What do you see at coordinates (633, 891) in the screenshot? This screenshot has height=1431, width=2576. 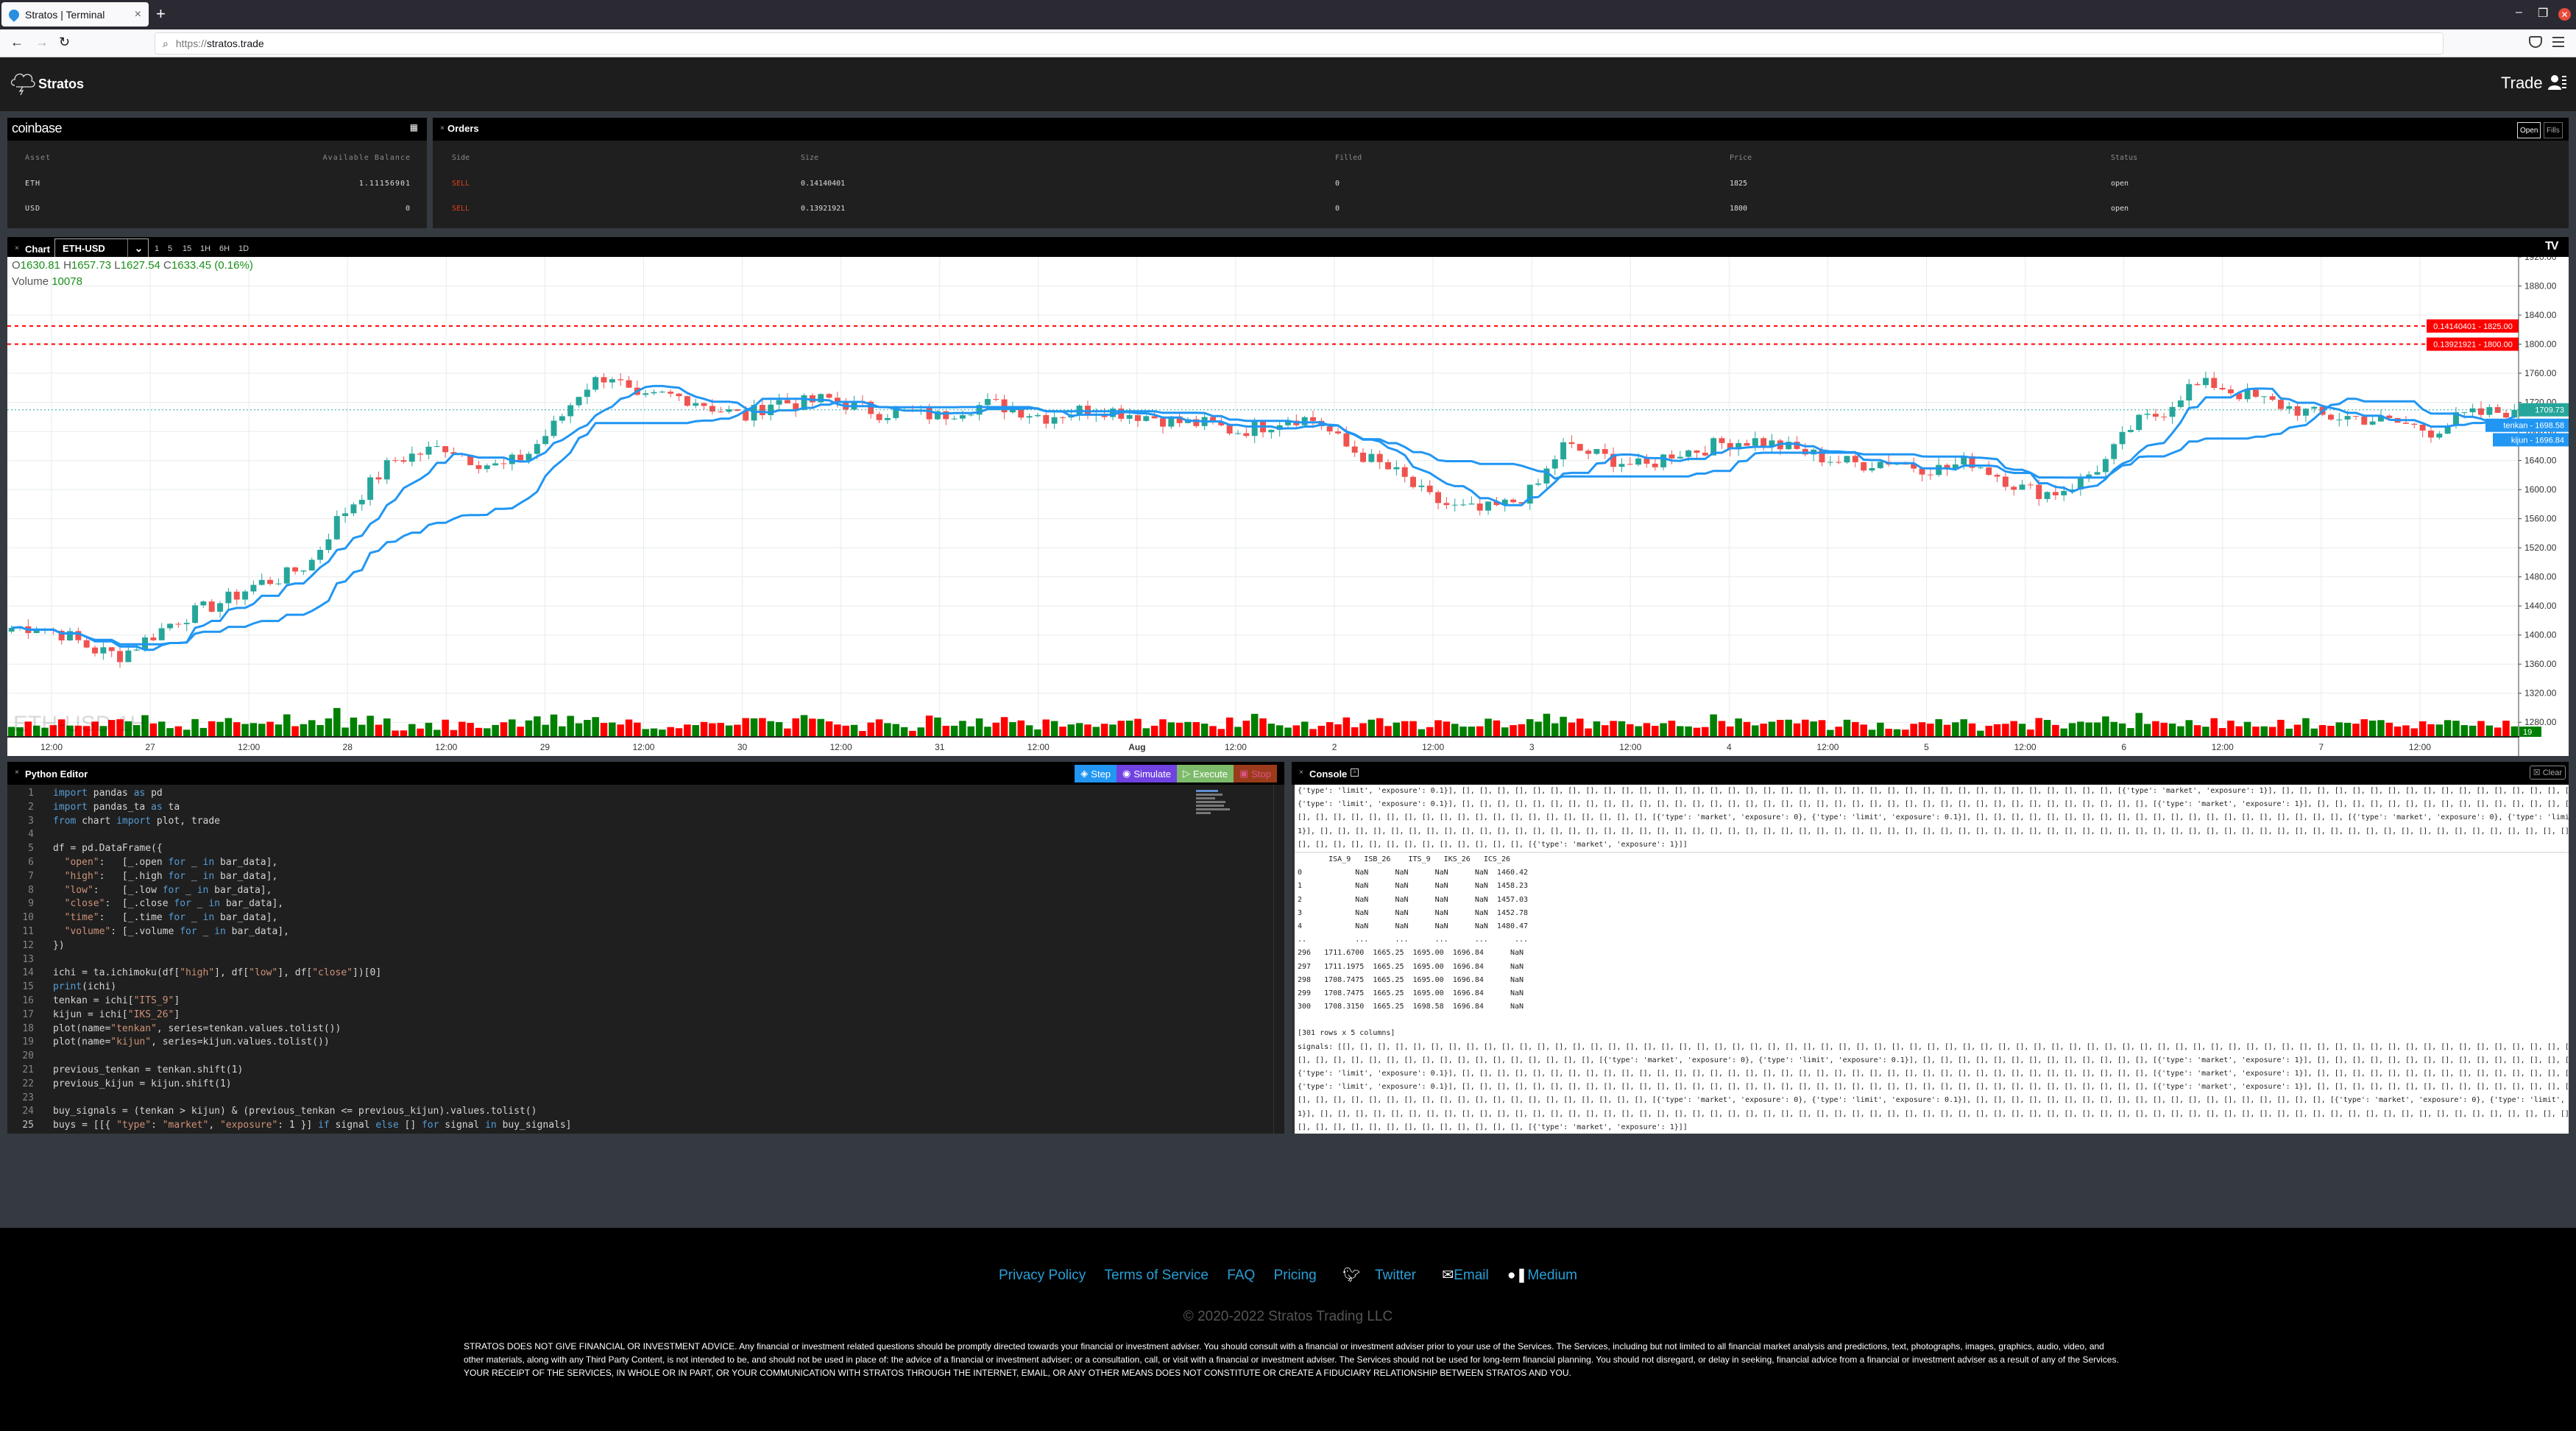 I see `code-line: 8 "low": [_.low for _ in bar_data],` at bounding box center [633, 891].